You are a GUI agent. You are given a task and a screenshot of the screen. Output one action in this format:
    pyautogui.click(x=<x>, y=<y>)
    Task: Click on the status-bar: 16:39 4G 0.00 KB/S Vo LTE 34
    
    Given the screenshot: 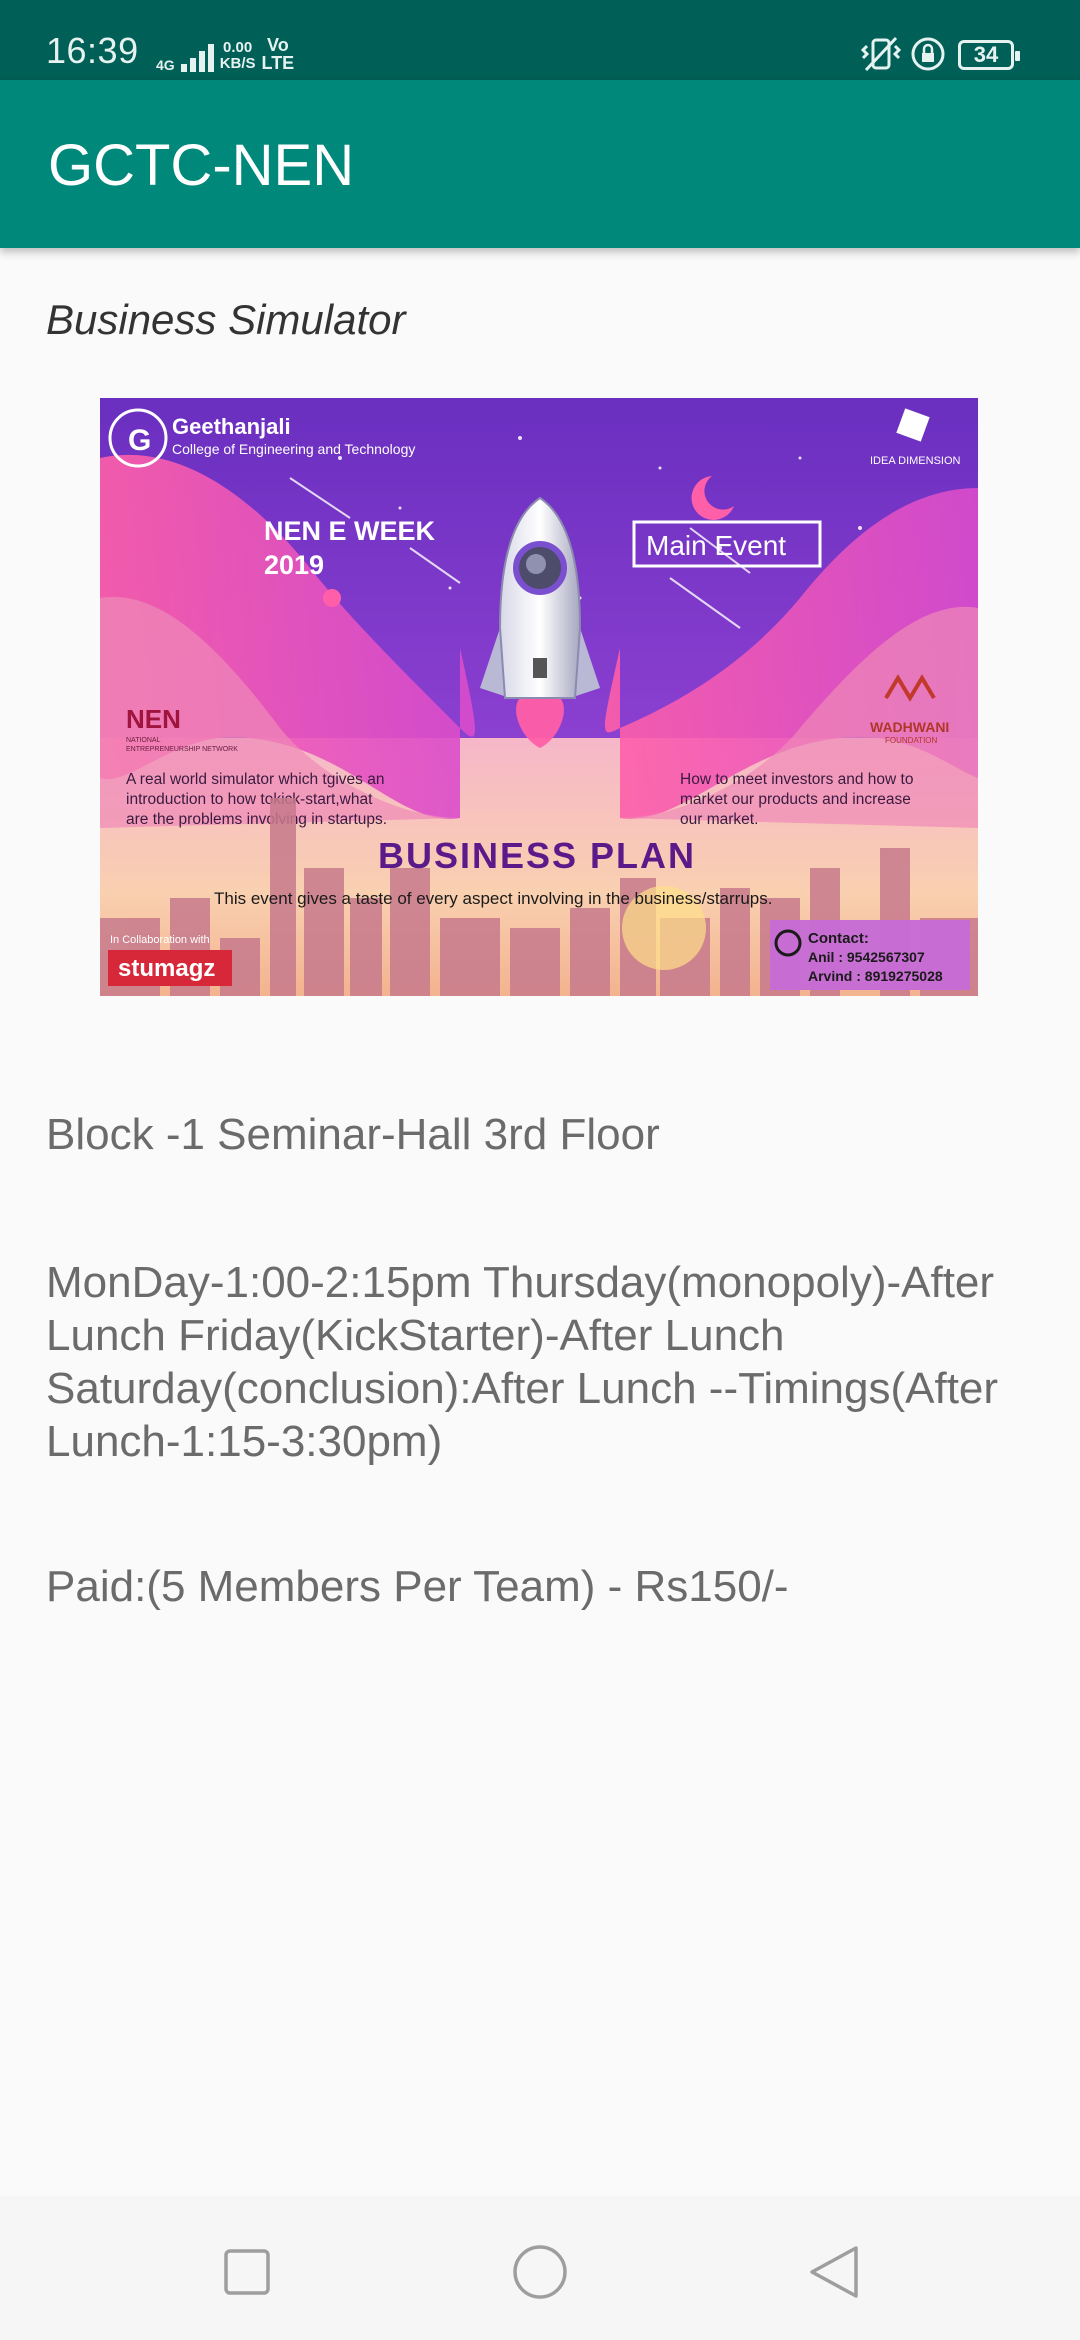 What is the action you would take?
    pyautogui.click(x=540, y=40)
    